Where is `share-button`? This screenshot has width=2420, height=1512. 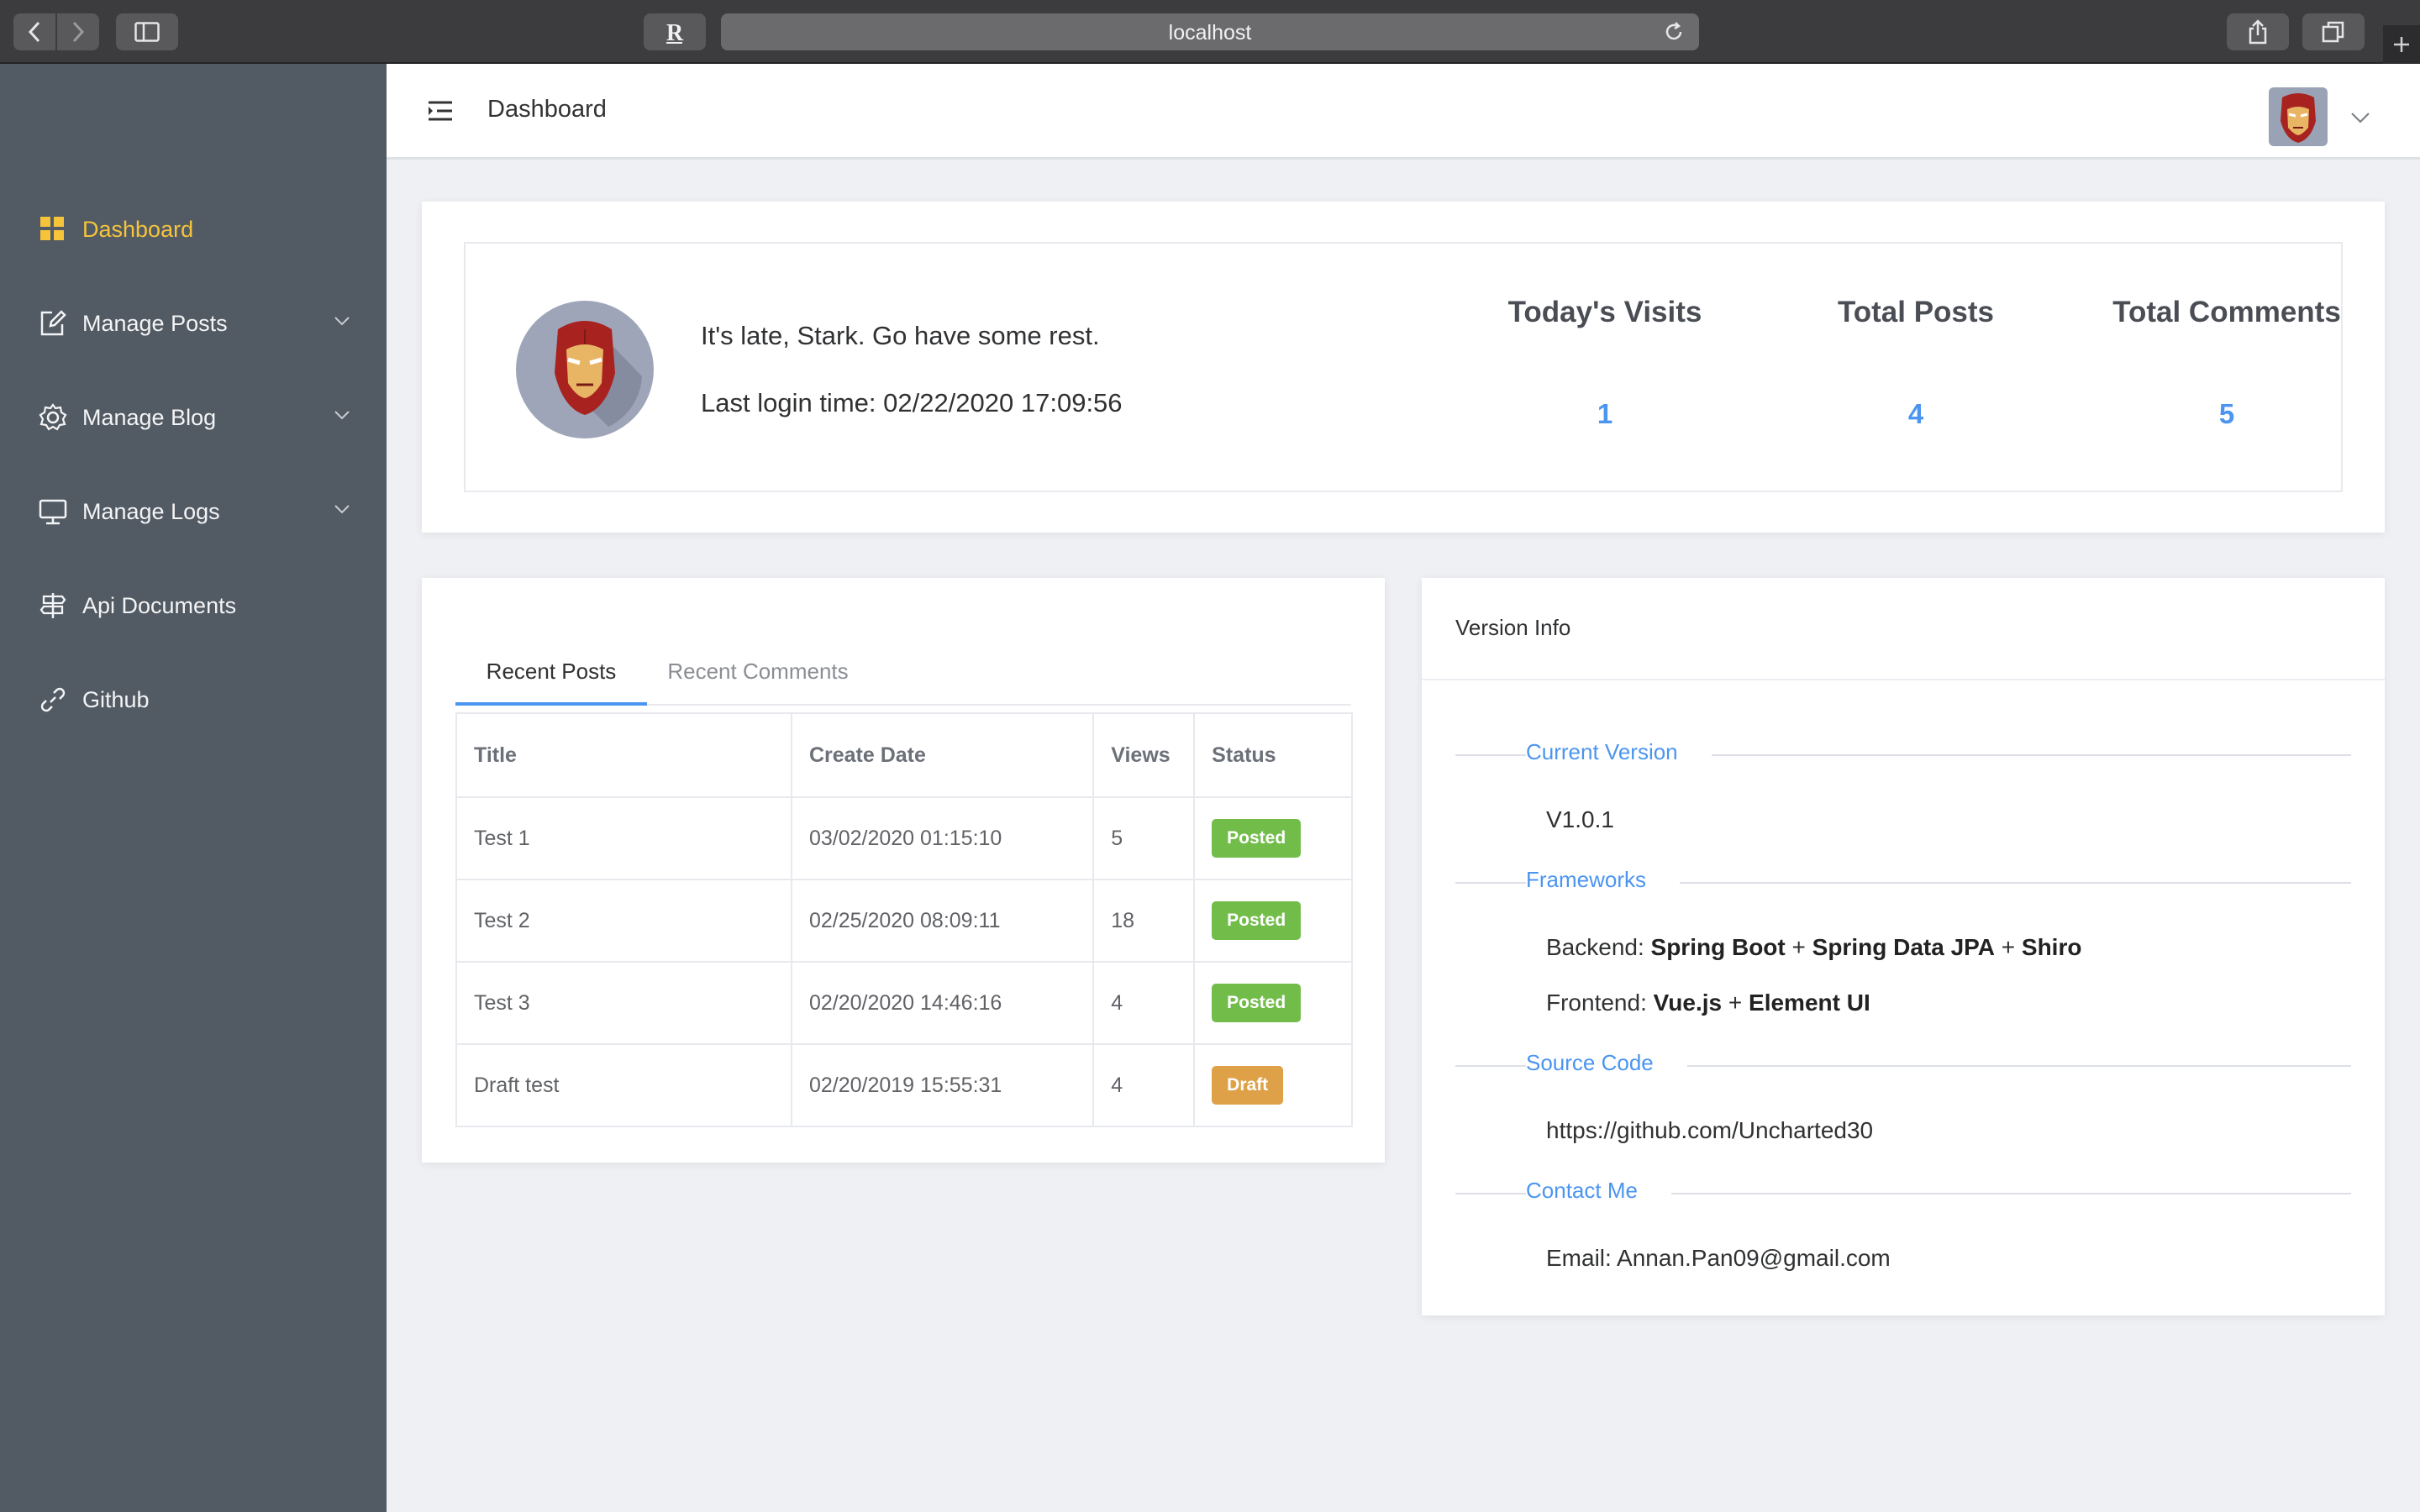 share-button is located at coordinates (2258, 31).